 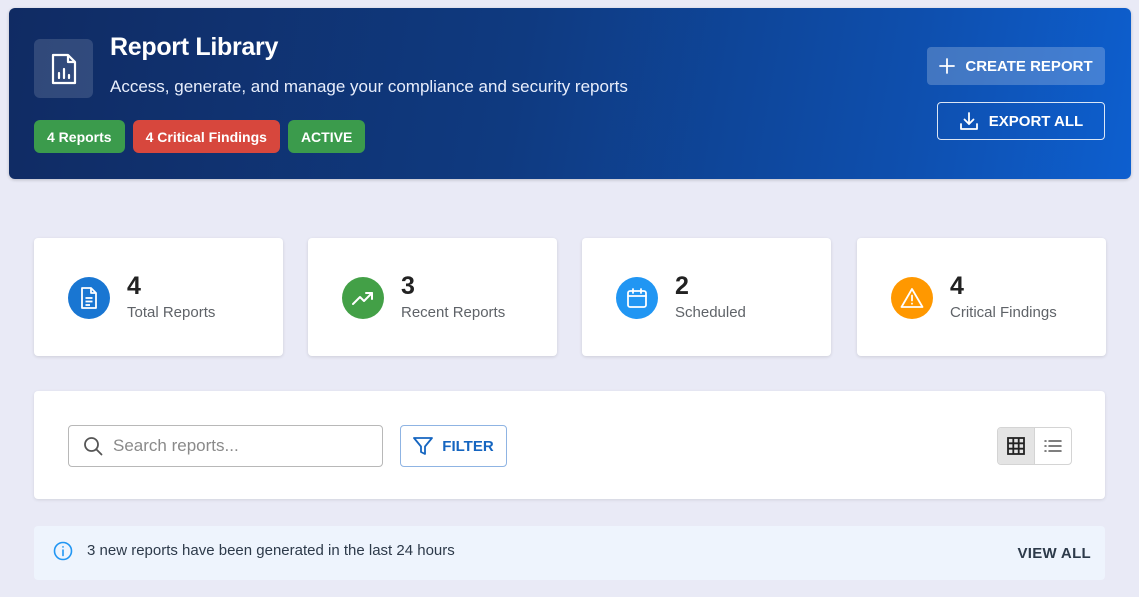 I want to click on filter-icon, so click(x=423, y=446).